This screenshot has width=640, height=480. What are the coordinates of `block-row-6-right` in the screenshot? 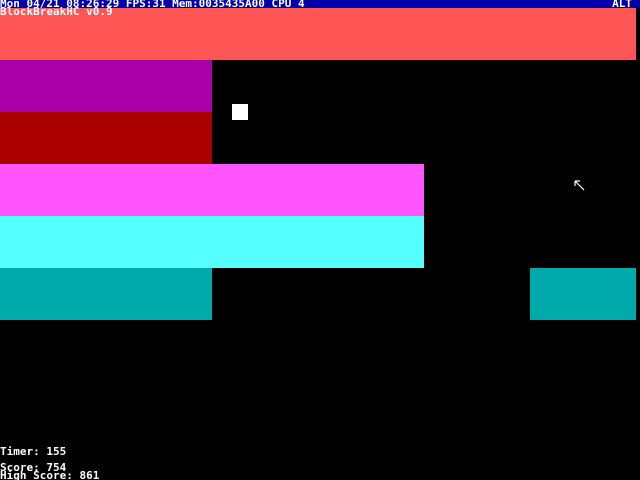 It's located at (583, 294).